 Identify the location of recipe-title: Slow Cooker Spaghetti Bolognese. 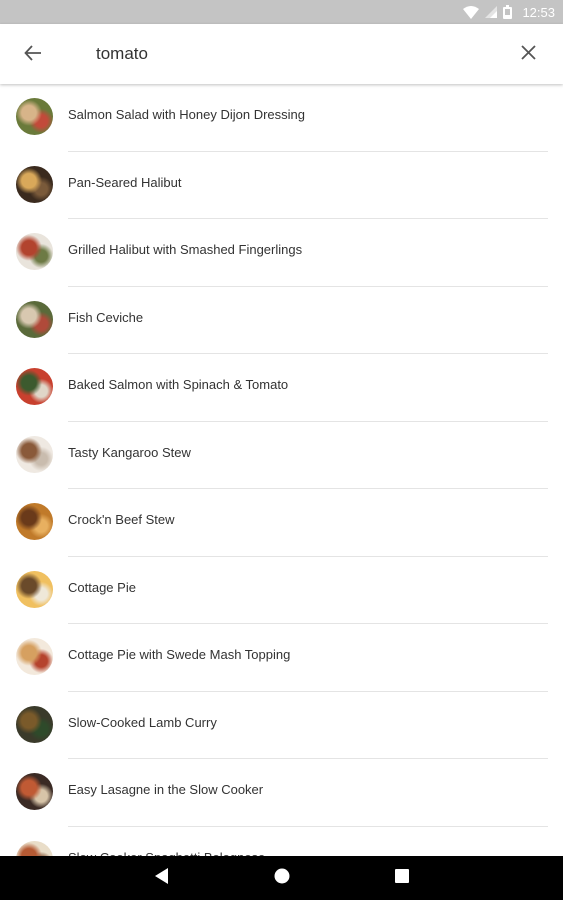
(166, 842).